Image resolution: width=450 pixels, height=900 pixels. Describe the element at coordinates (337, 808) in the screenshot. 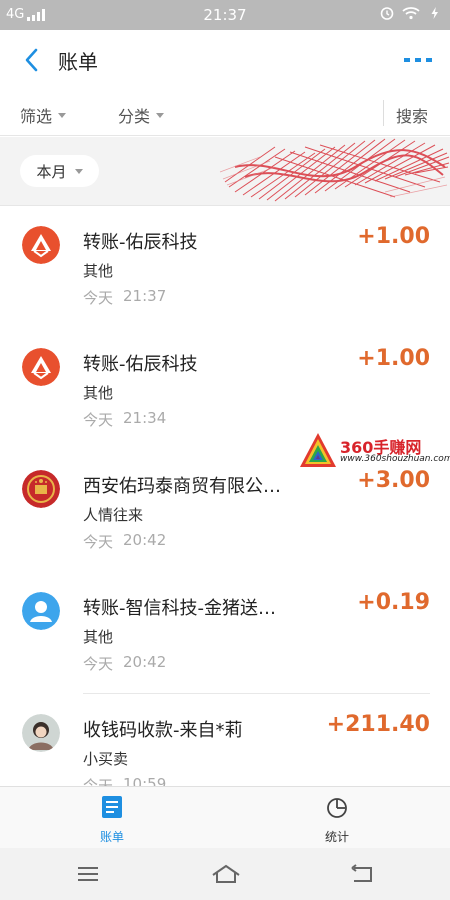

I see `pie-chart-icon` at that location.